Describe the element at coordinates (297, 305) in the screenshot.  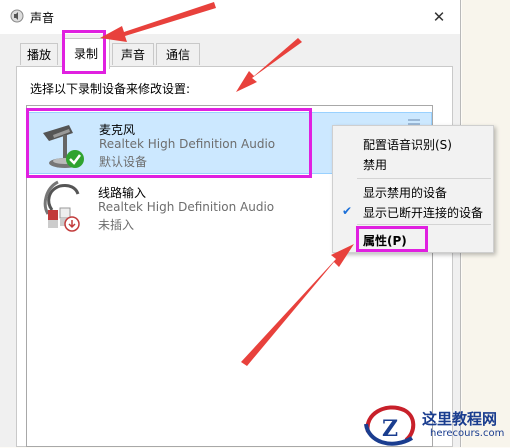
I see `arrow-to-properties` at that location.